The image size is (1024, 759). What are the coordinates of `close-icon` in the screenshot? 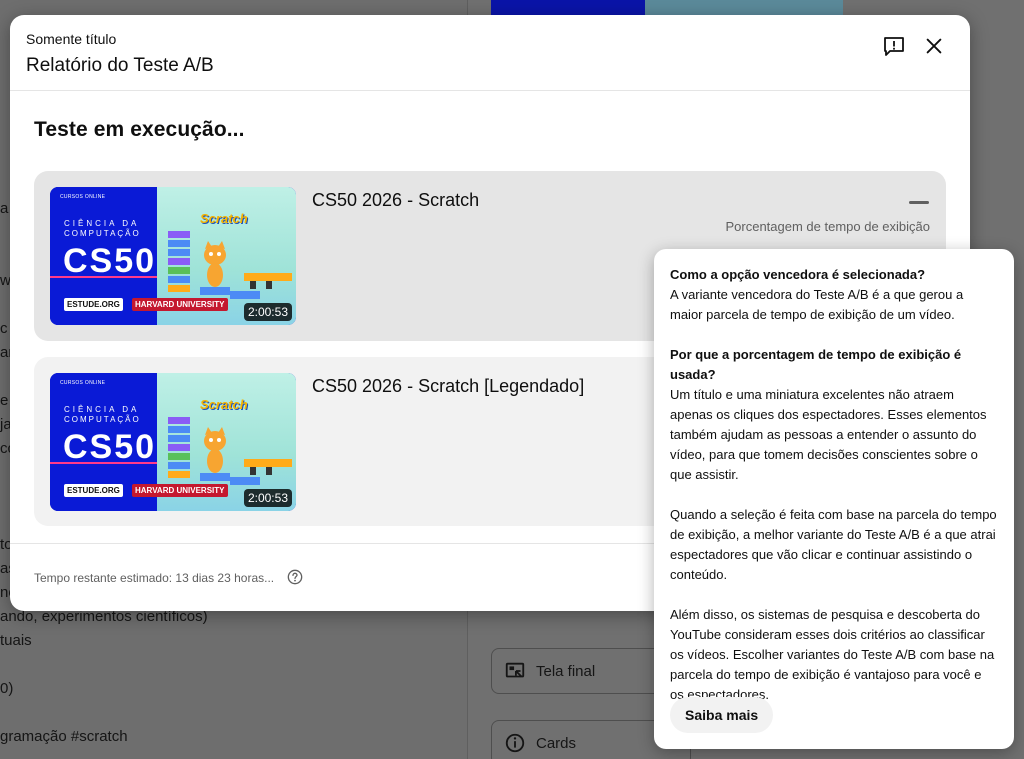 It's located at (934, 48).